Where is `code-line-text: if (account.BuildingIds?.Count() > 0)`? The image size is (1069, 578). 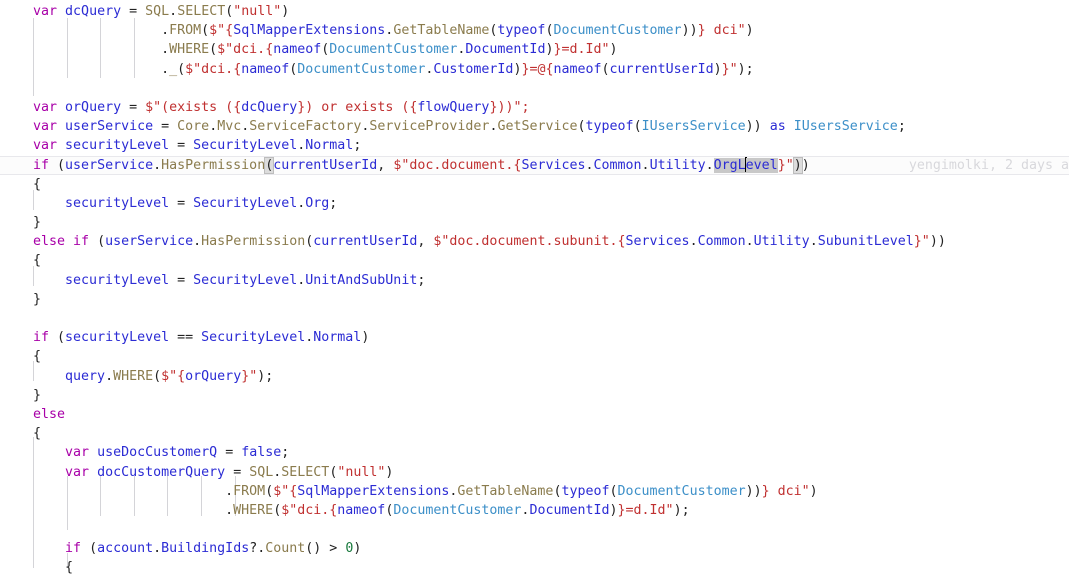 code-line-text: if (account.BuildingIds?.Count() > 0) is located at coordinates (213, 549).